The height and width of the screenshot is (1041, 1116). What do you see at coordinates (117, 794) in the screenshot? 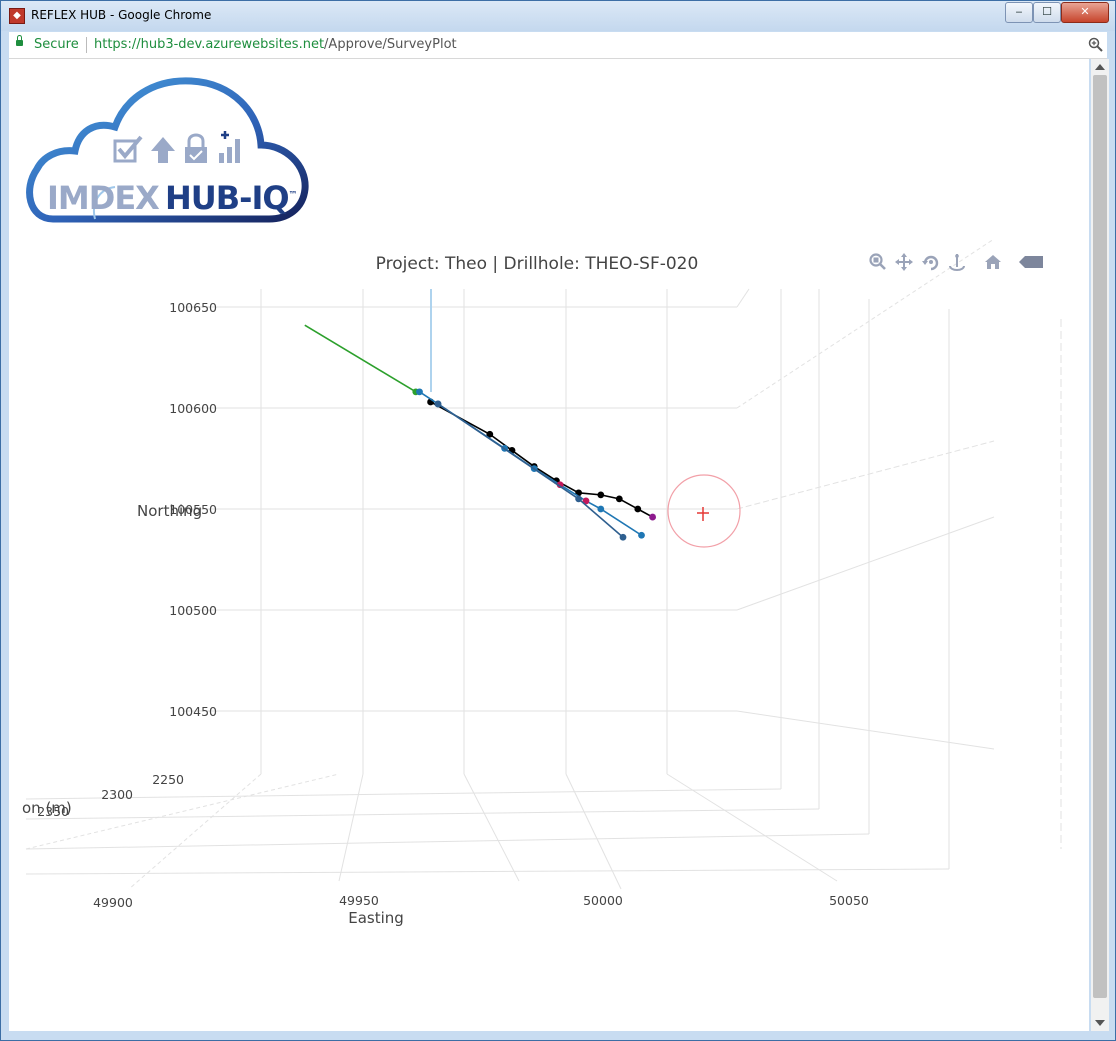
I see `elevation-tick: 2300` at bounding box center [117, 794].